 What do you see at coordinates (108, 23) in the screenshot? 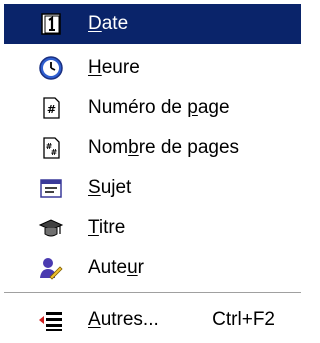
I see `menu-item-label: Date` at bounding box center [108, 23].